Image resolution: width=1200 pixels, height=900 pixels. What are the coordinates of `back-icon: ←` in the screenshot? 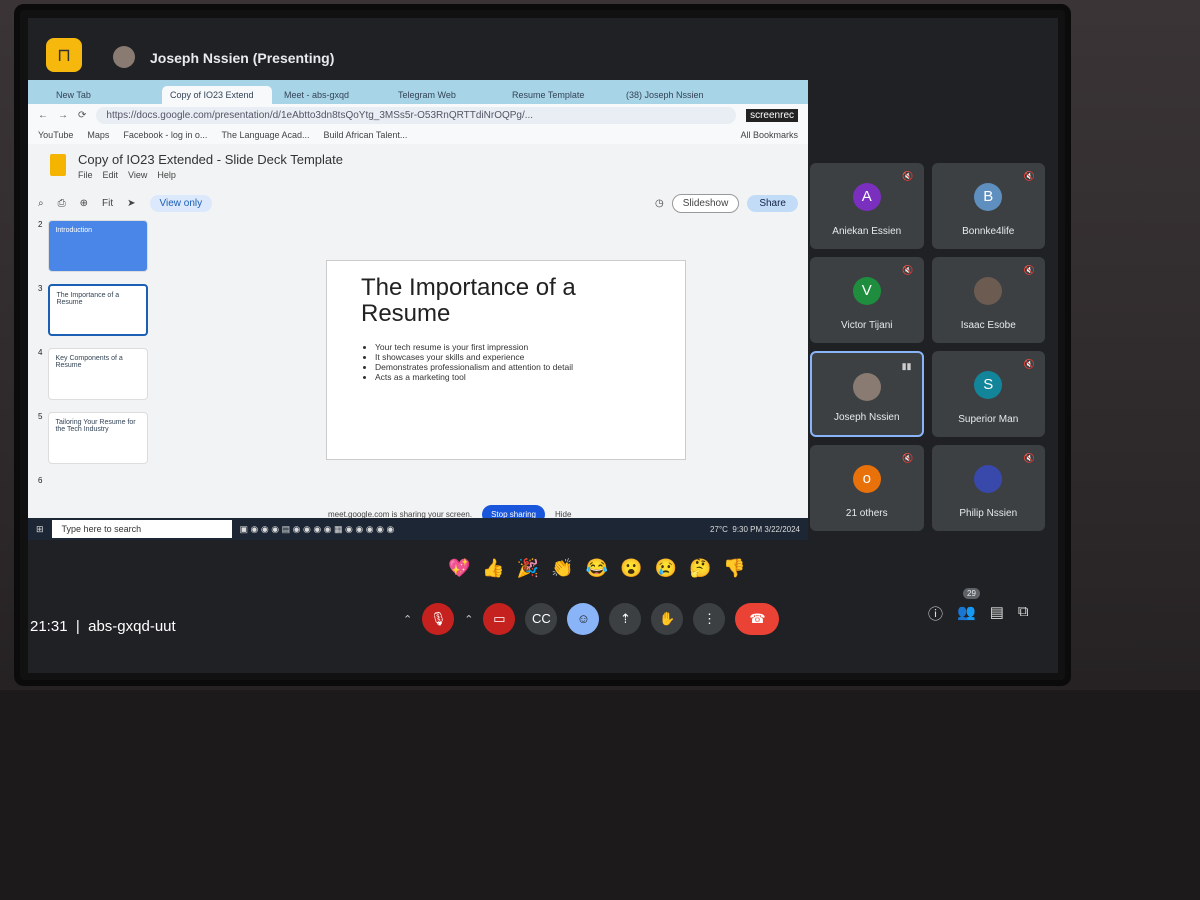 It's located at (43, 115).